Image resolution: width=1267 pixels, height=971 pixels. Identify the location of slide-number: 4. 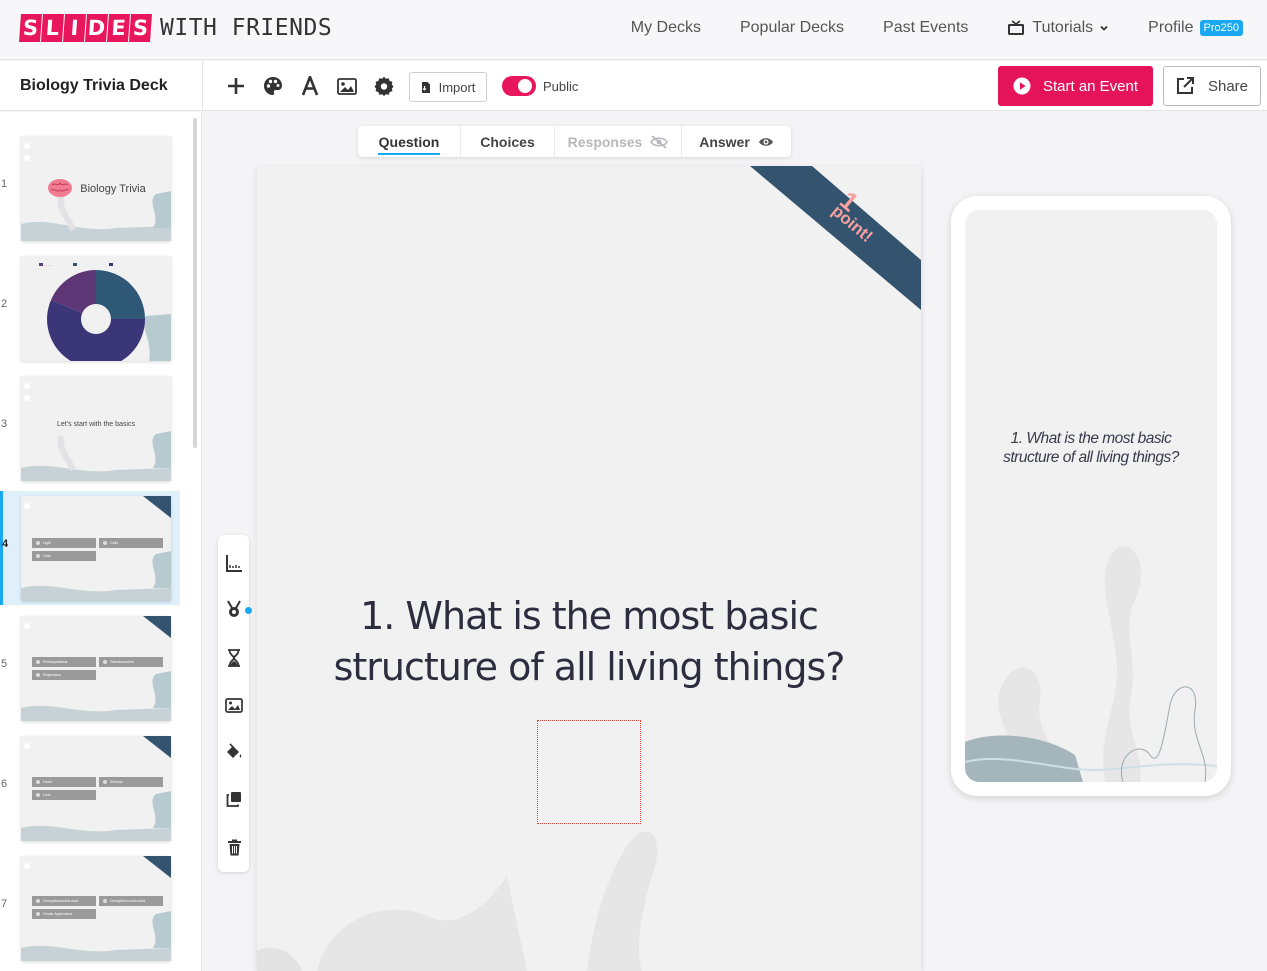
(5, 544).